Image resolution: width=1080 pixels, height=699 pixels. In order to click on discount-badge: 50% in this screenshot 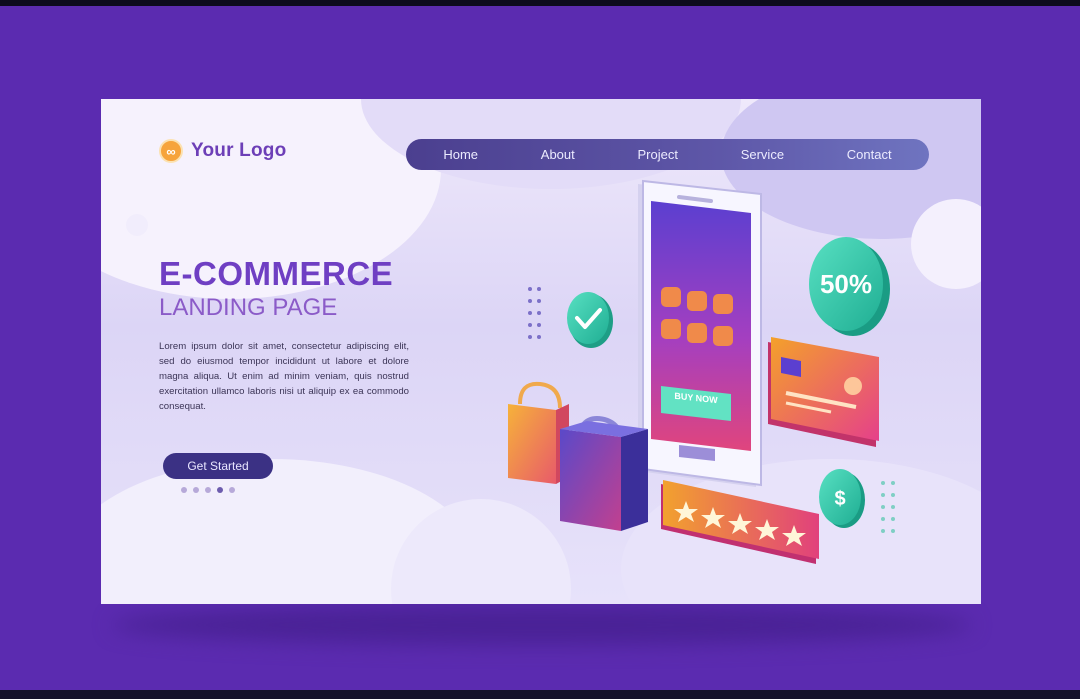, I will do `click(849, 286)`.